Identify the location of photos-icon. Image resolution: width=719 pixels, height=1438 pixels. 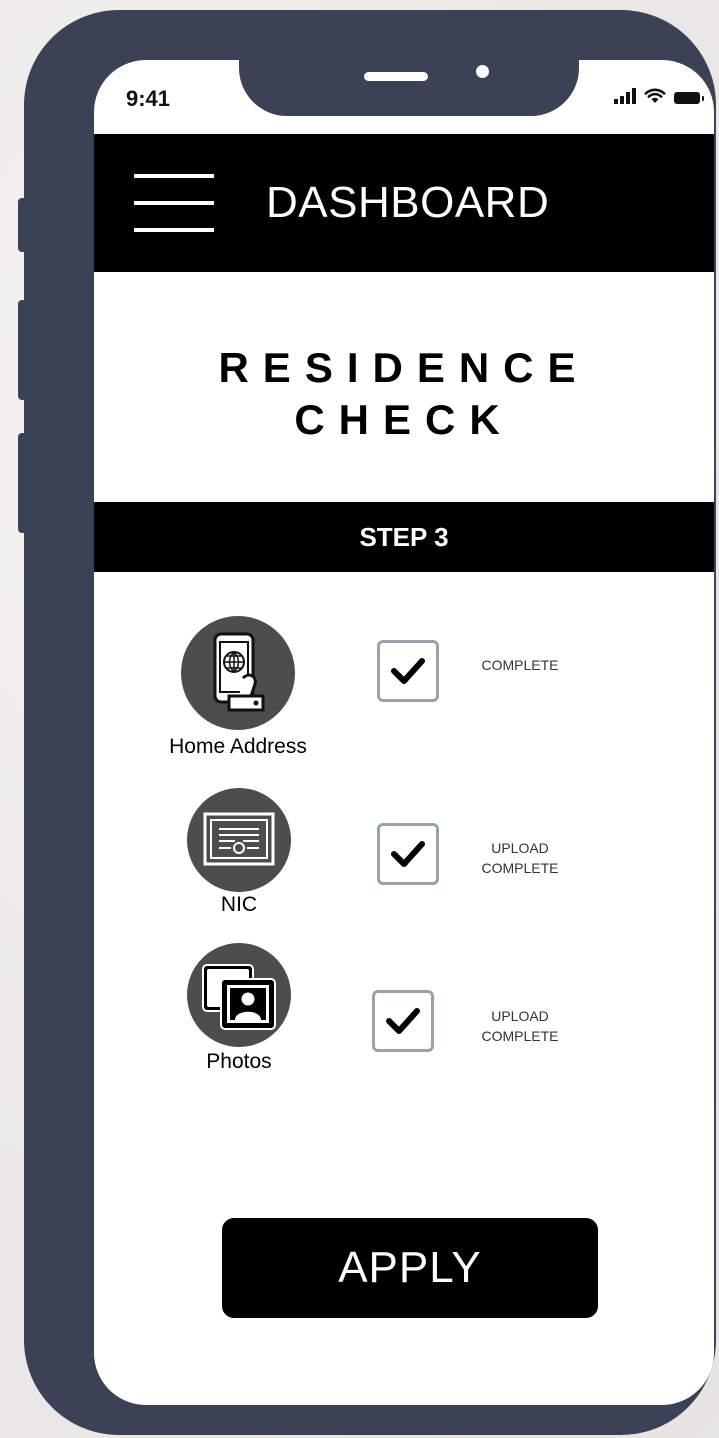
(239, 995).